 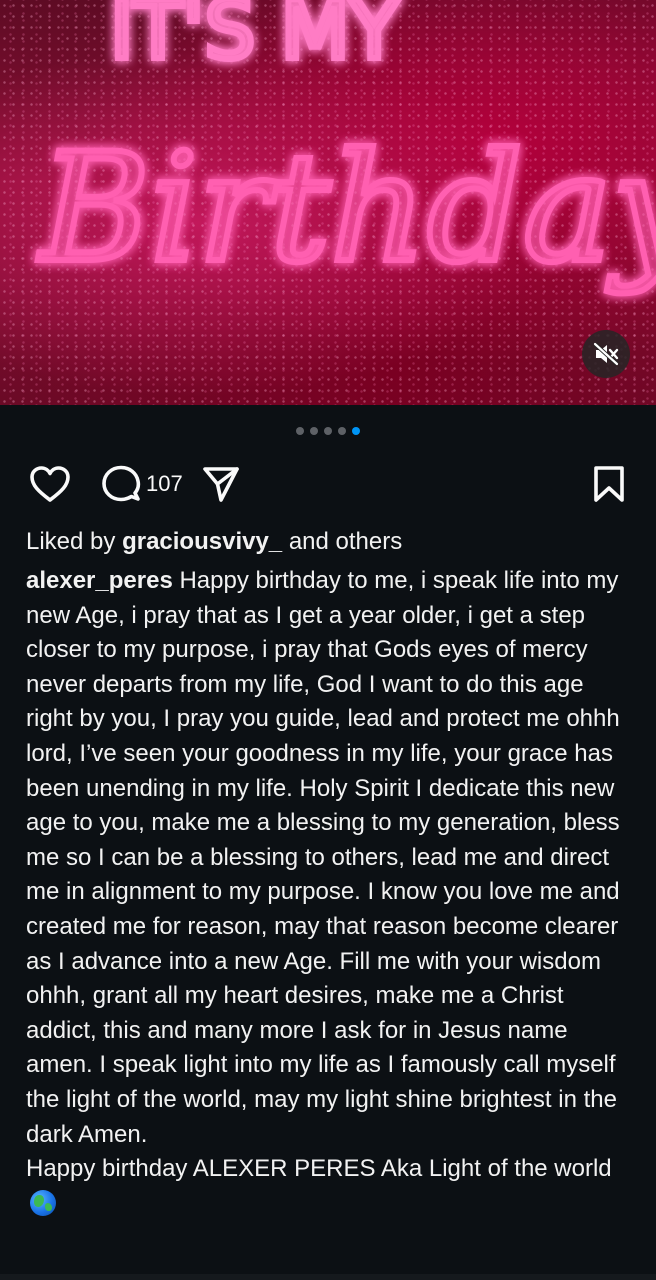 I want to click on carousel-dot-active, so click(x=356, y=431).